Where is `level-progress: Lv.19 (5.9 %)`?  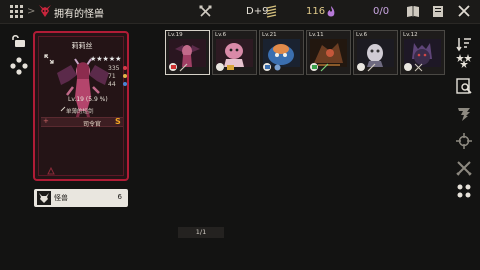 level-progress: Lv.19 (5.9 %) is located at coordinates (88, 99).